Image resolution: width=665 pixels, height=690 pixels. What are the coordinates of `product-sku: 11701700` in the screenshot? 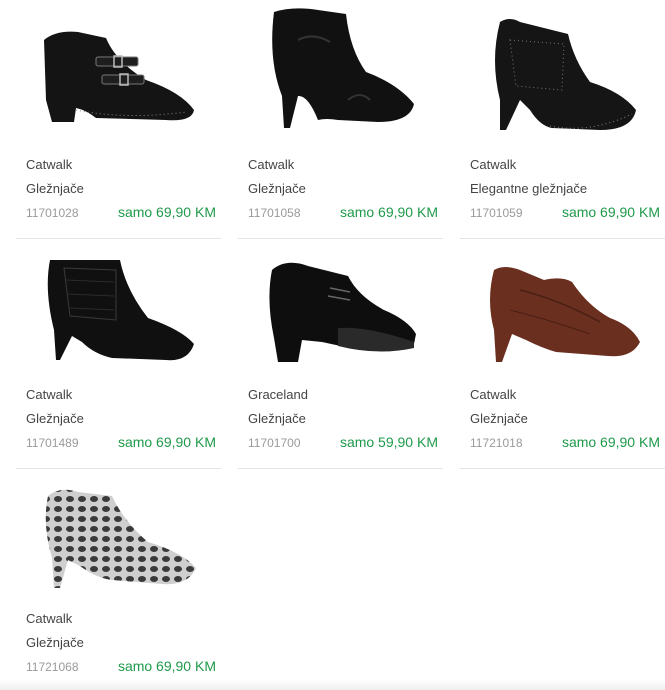 It's located at (274, 443).